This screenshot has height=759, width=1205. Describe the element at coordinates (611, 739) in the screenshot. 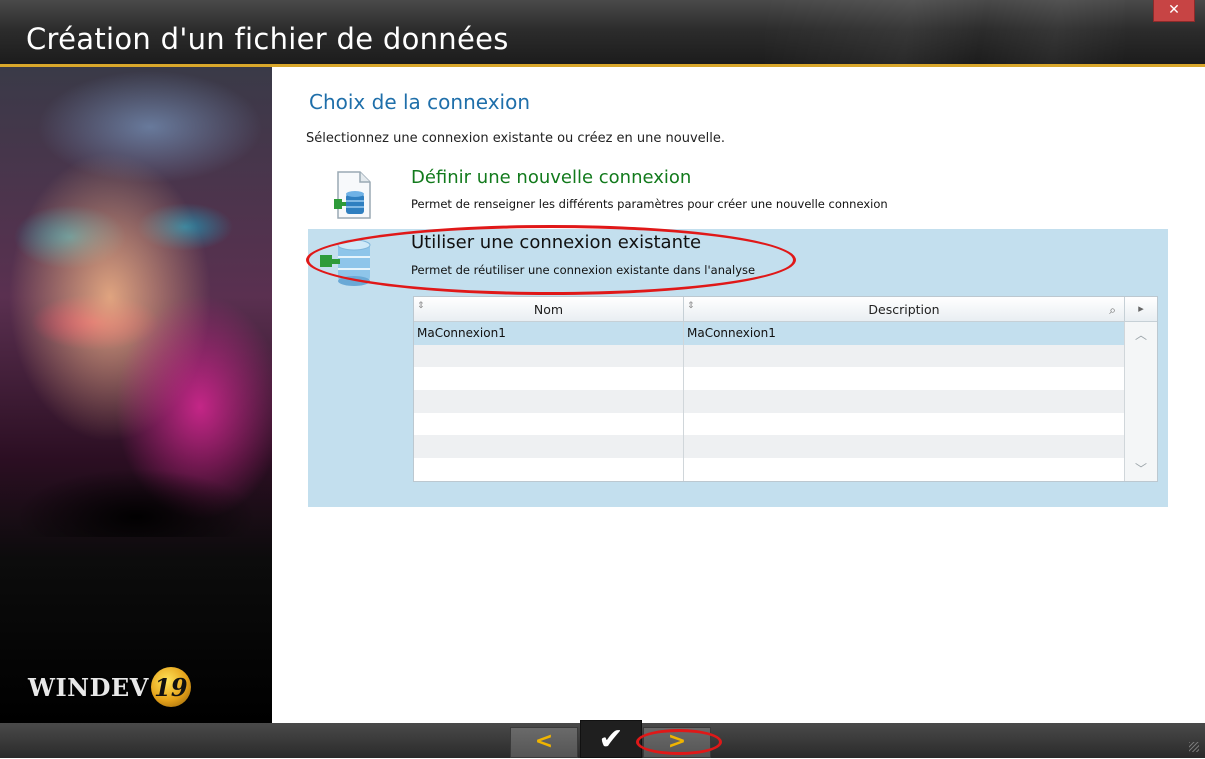

I see `finish-button: ✔` at that location.